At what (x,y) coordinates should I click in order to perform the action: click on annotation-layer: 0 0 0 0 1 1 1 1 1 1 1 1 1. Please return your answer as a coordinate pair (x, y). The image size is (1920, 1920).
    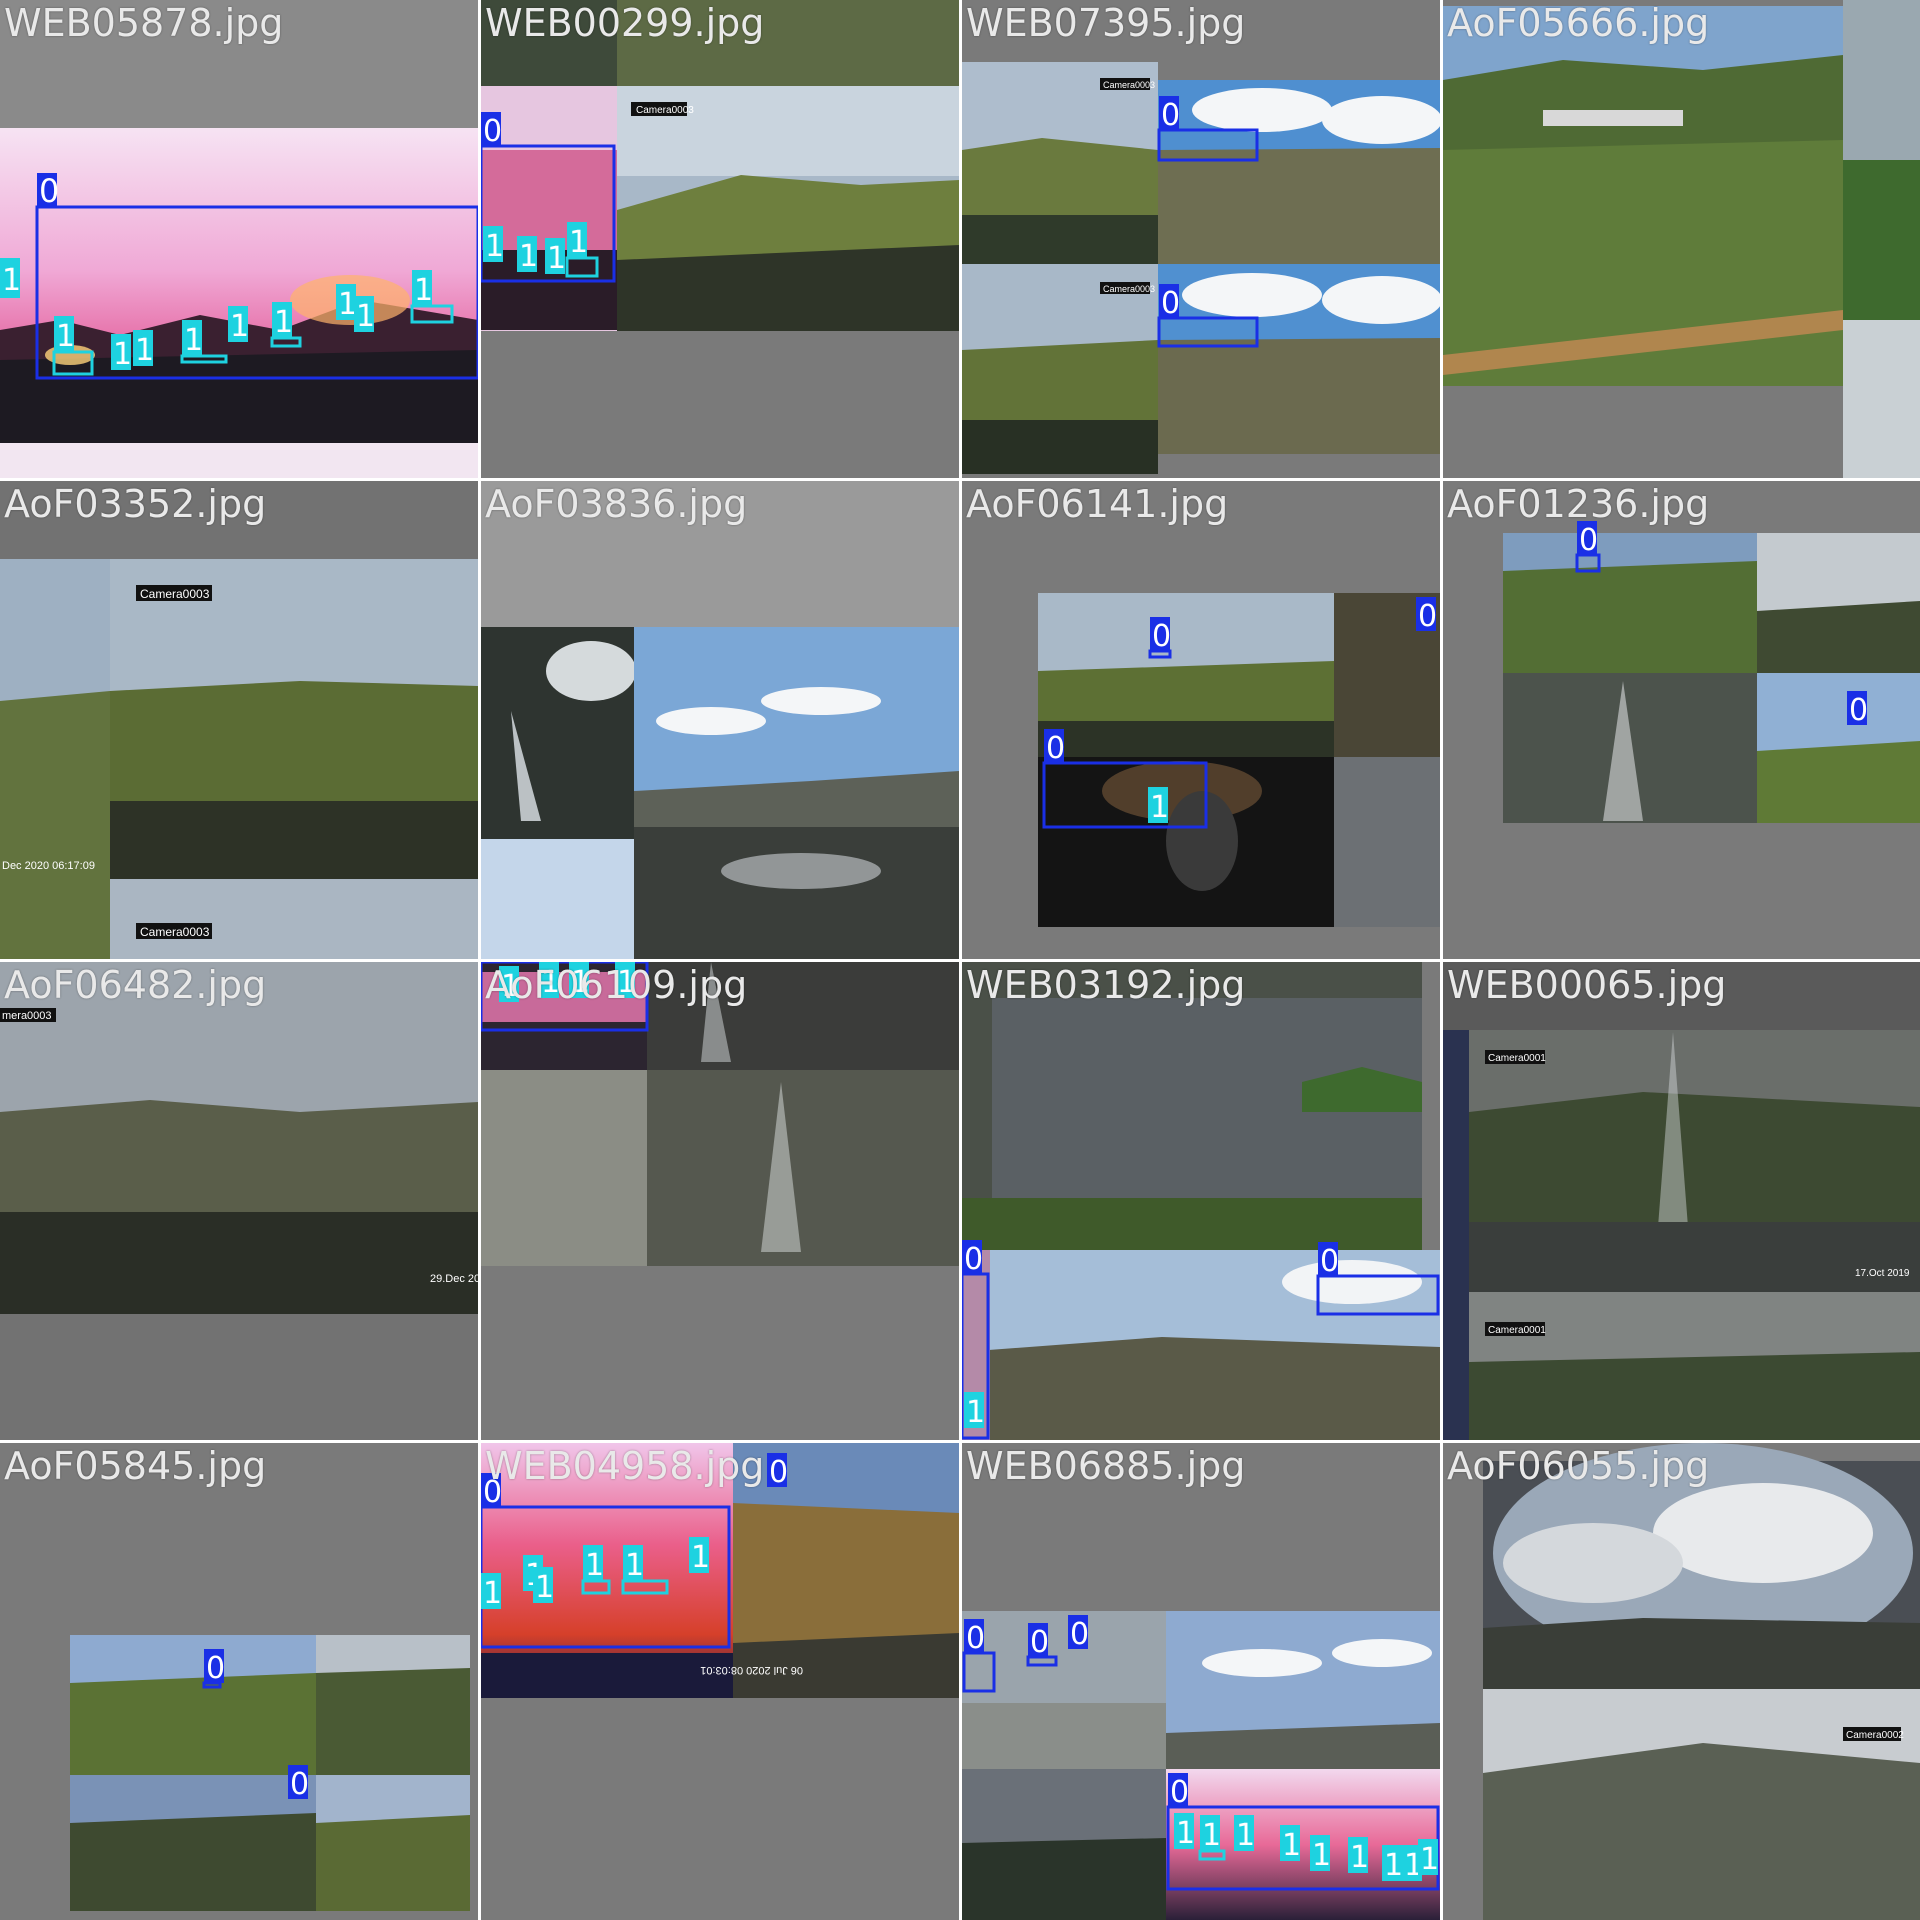
    Looking at the image, I should click on (1201, 1753).